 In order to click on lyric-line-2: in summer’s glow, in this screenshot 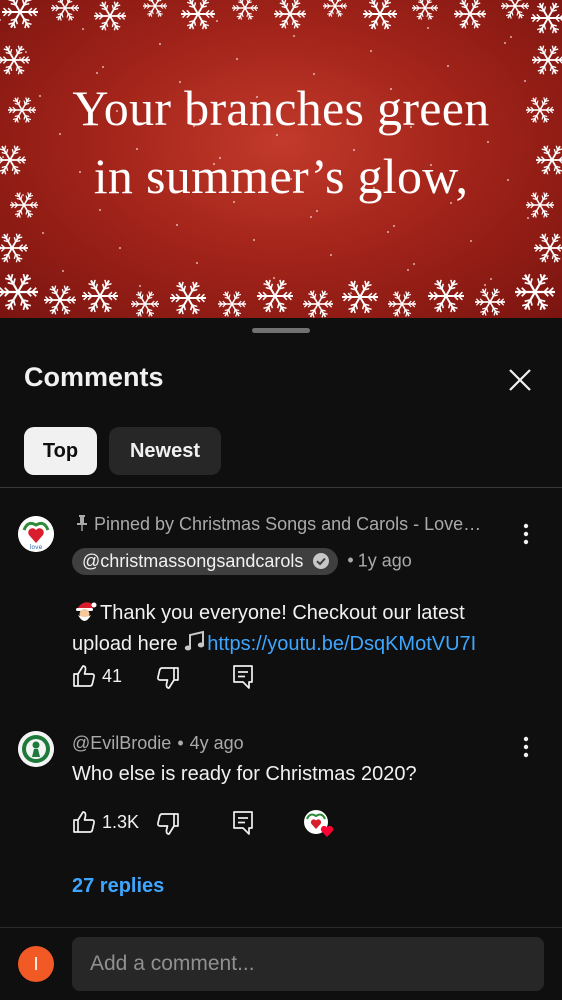, I will do `click(281, 176)`.